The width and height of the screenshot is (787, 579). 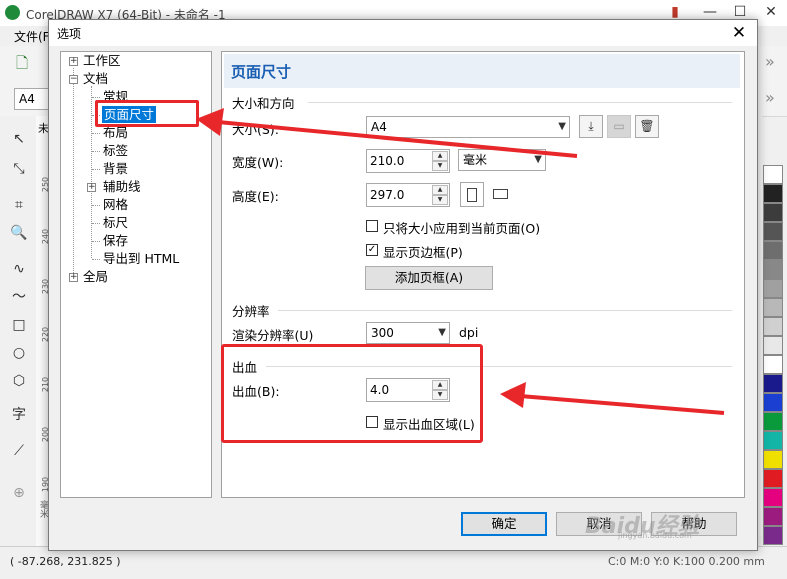 What do you see at coordinates (387, 133) in the screenshot?
I see `arrow-to-page-size` at bounding box center [387, 133].